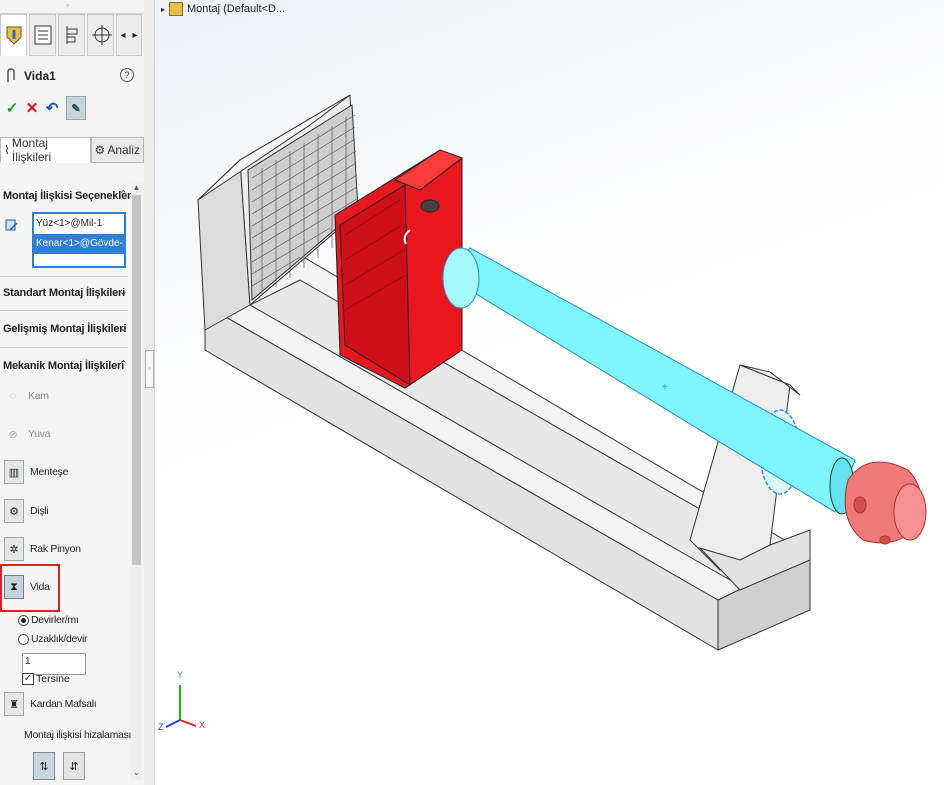 The width and height of the screenshot is (944, 785). What do you see at coordinates (14, 549) in the screenshot?
I see `rack-pinion-icon: ✲` at bounding box center [14, 549].